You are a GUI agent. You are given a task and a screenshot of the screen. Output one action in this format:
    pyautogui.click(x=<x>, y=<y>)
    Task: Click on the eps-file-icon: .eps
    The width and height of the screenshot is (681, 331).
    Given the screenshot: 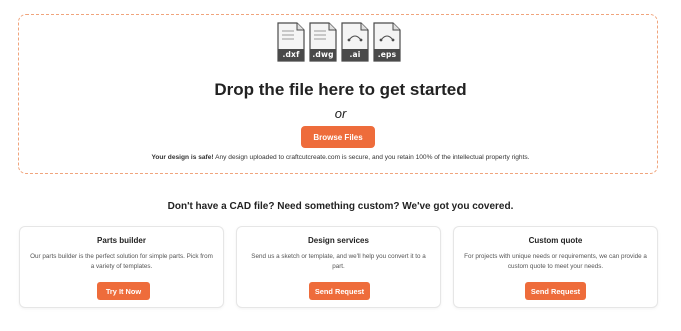 What is the action you would take?
    pyautogui.click(x=387, y=42)
    